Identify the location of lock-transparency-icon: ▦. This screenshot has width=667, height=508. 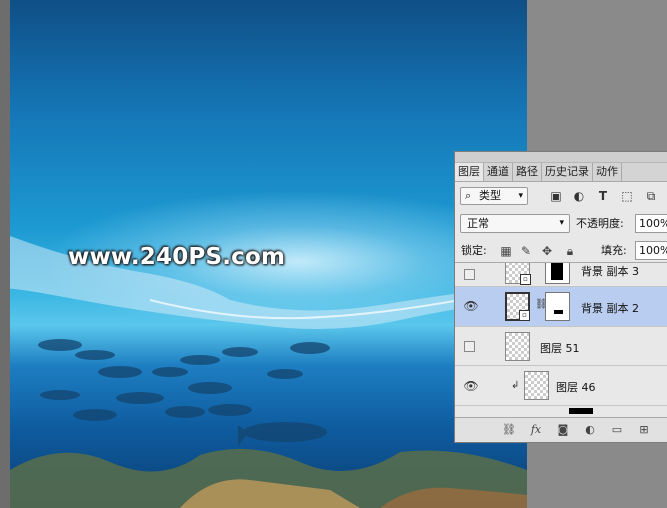
(506, 251).